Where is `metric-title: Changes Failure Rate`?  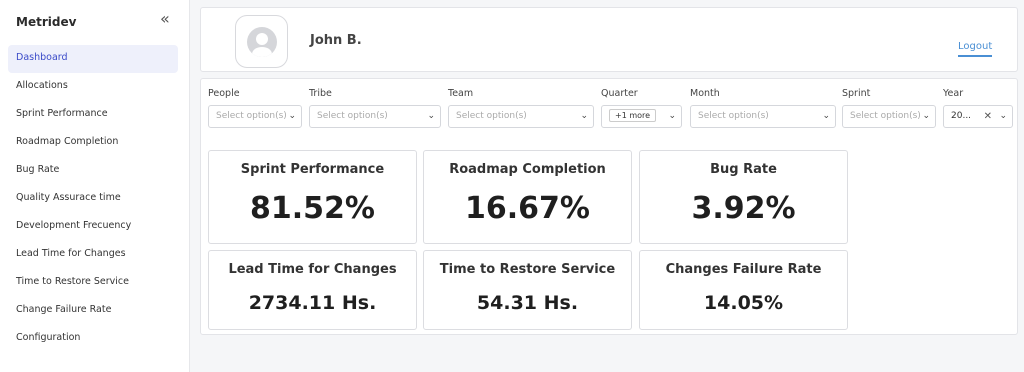
metric-title: Changes Failure Rate is located at coordinates (743, 269).